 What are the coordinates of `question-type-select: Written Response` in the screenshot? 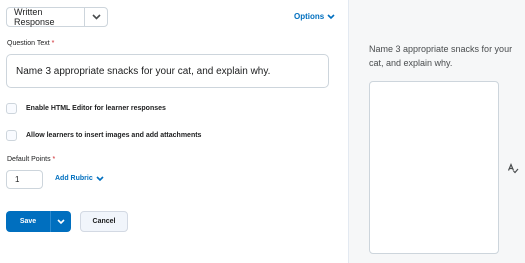 It's located at (57, 17).